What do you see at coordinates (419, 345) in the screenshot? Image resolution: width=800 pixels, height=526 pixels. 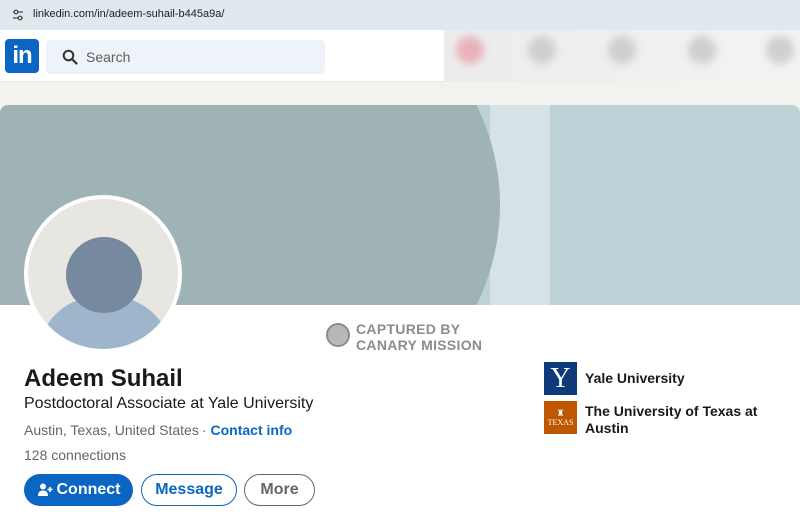 I see `watermark-line2: CANARY MISSION` at bounding box center [419, 345].